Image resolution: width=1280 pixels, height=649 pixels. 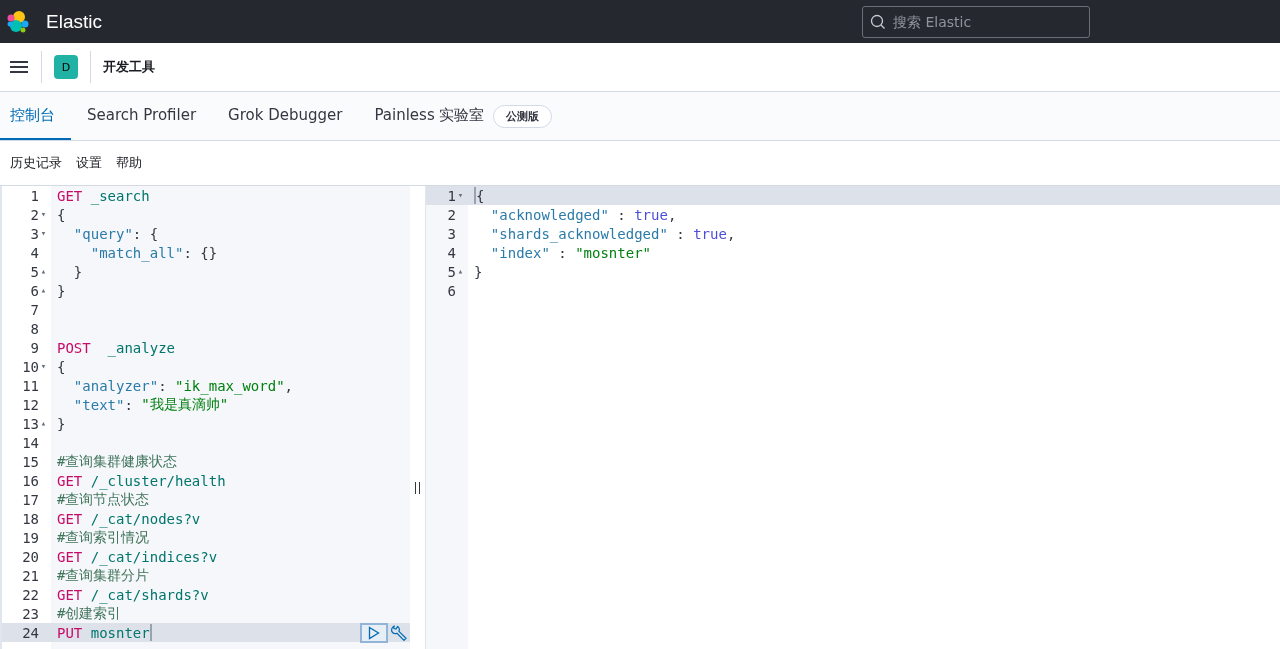 What do you see at coordinates (878, 21) in the screenshot?
I see `search-icon` at bounding box center [878, 21].